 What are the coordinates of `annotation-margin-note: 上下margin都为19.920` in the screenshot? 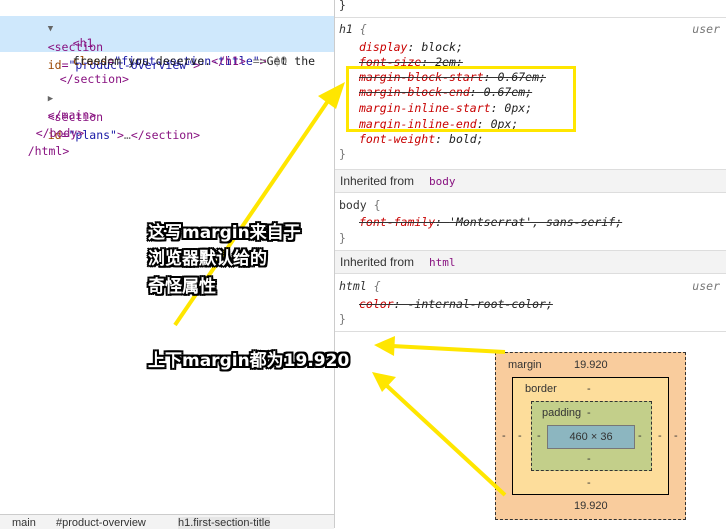 It's located at (249, 361).